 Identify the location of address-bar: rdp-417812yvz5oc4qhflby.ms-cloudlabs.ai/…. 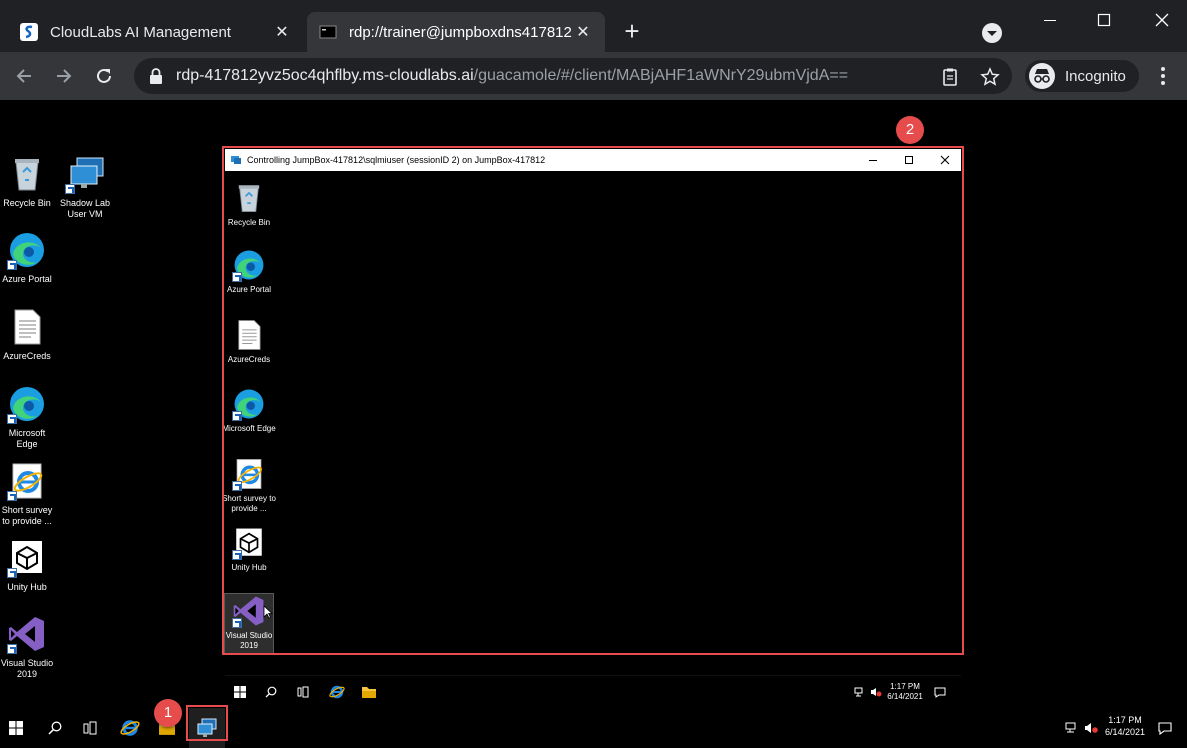
(573, 76).